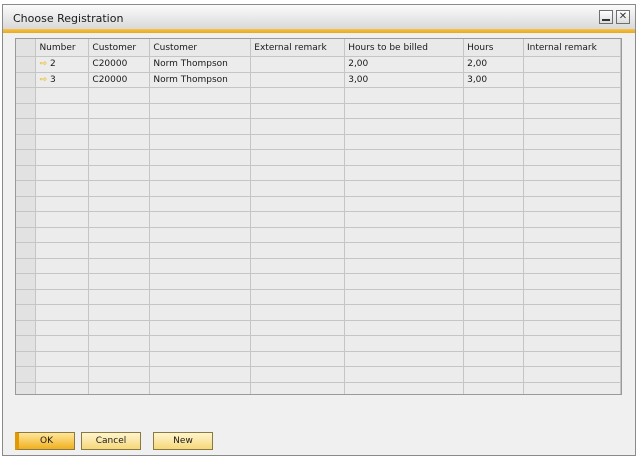 Image resolution: width=643 pixels, height=462 pixels. I want to click on close-icon: ✕, so click(623, 17).